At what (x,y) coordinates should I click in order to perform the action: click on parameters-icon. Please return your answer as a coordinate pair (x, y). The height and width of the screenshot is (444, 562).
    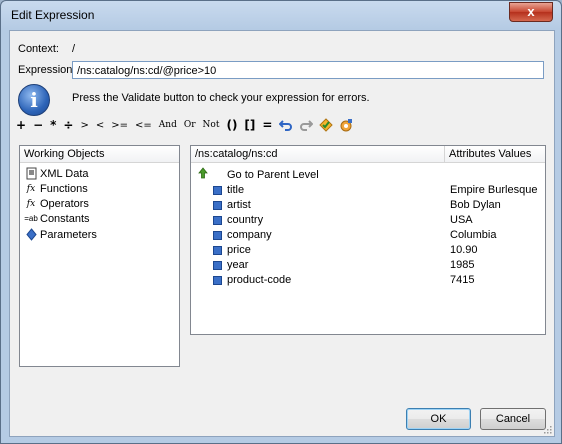
    Looking at the image, I should click on (31, 234).